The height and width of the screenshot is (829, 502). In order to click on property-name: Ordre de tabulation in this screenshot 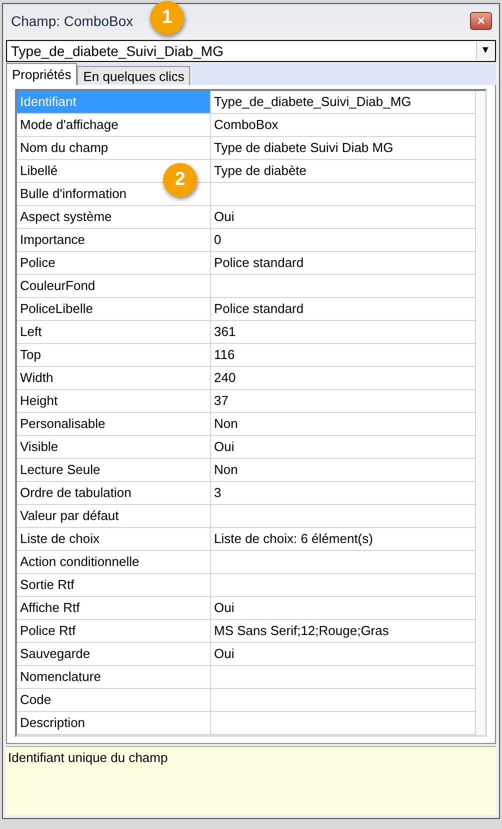, I will do `click(114, 493)`.